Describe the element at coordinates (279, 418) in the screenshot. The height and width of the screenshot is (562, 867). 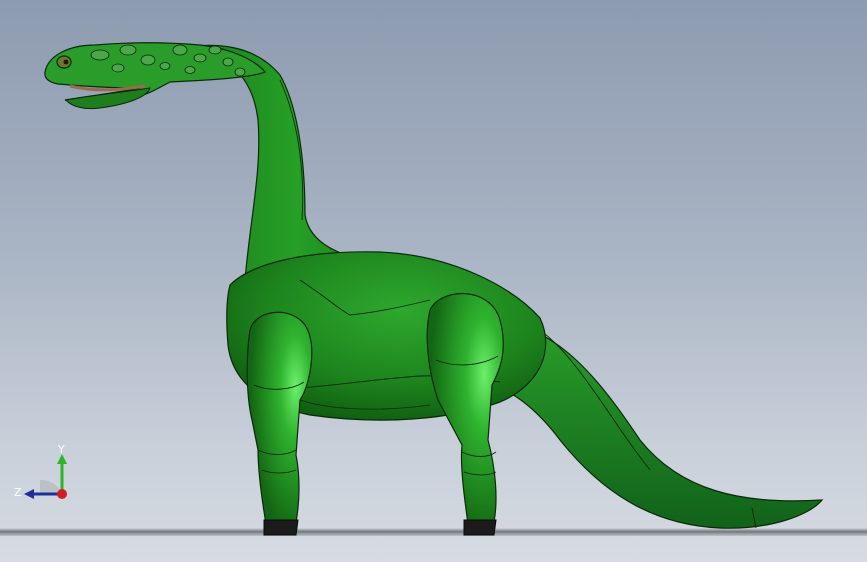
I see `front-leg` at that location.